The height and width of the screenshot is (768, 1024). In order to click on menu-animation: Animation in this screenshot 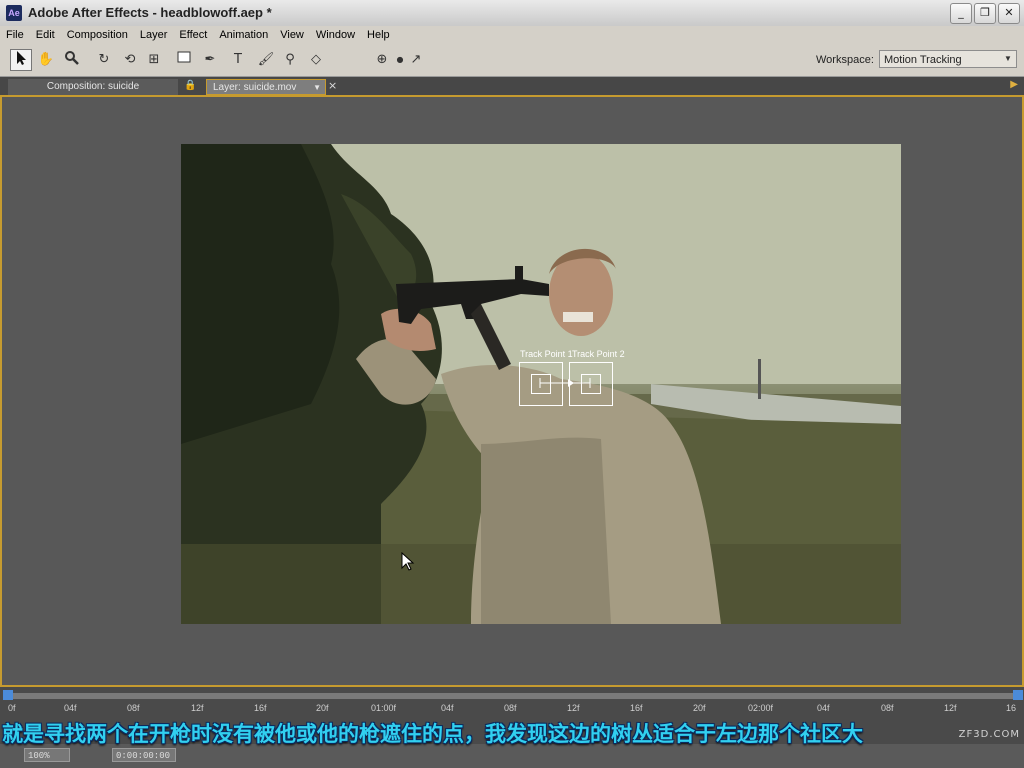, I will do `click(243, 35)`.